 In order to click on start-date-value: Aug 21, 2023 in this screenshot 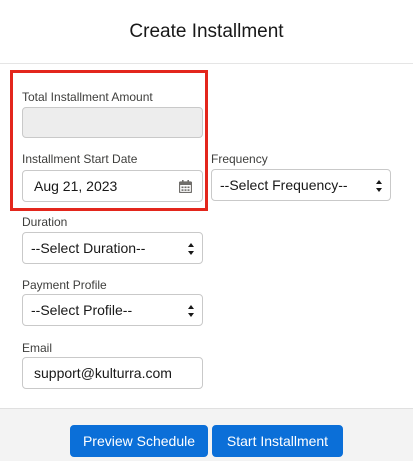, I will do `click(76, 186)`.